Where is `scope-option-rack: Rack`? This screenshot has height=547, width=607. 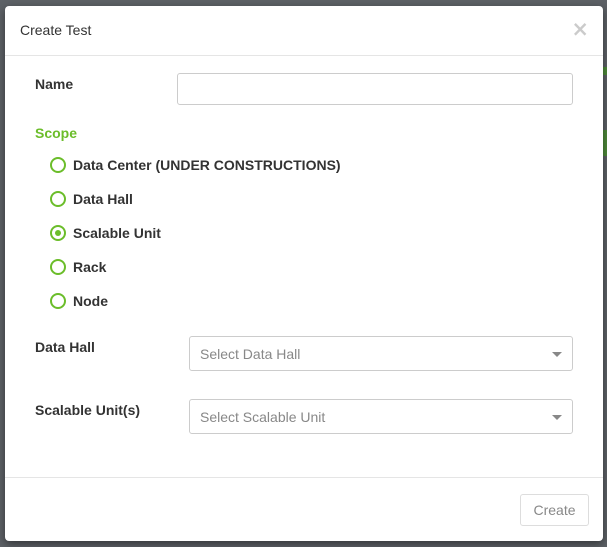 scope-option-rack: Rack is located at coordinates (78, 267).